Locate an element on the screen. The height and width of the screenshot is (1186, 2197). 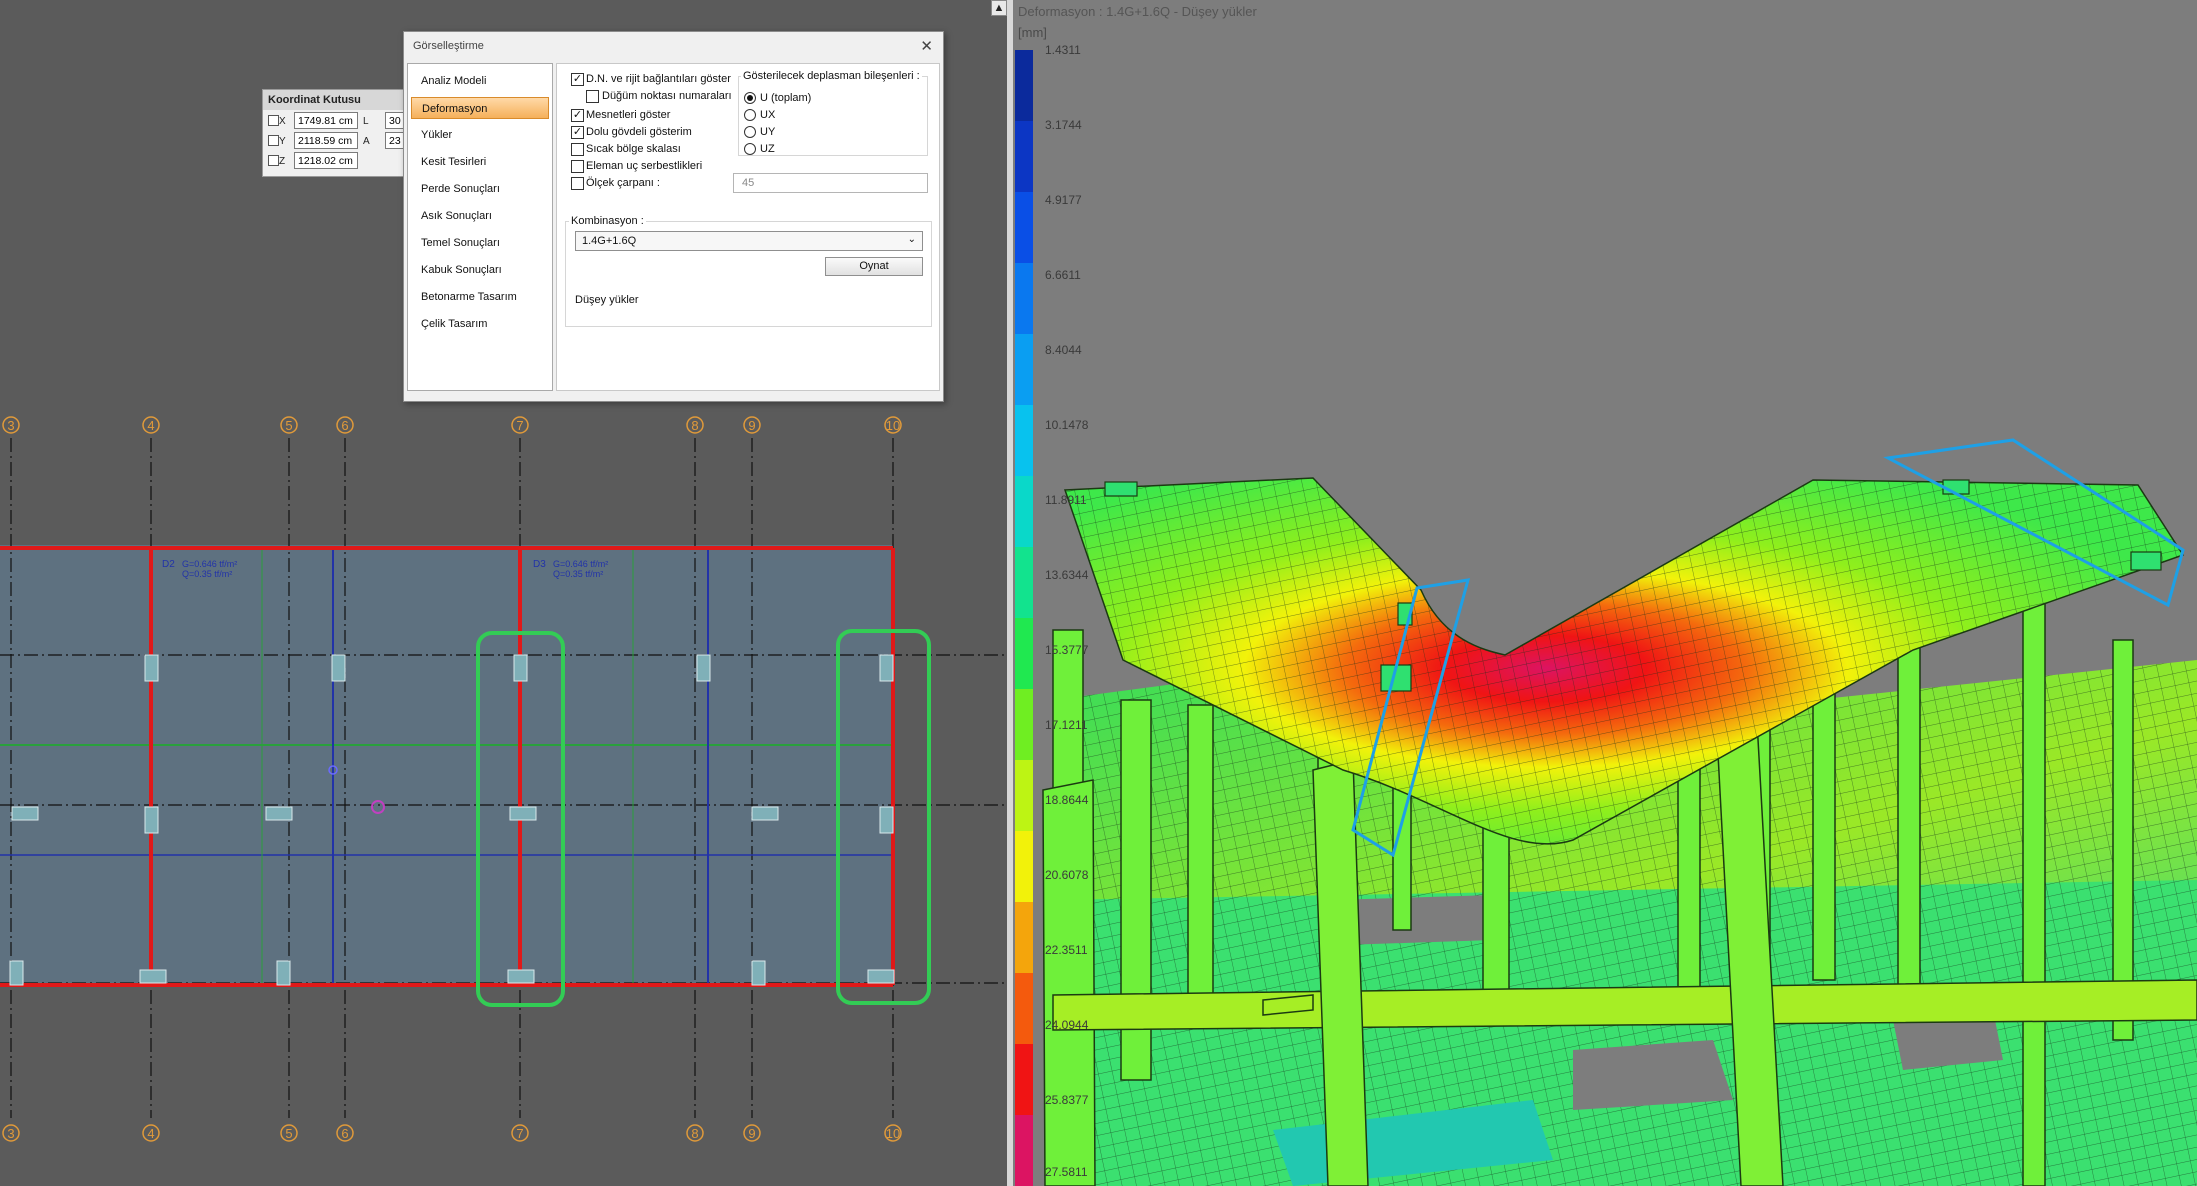
nav-item-concrete-design: Betonarme Tasarım is located at coordinates (480, 297).